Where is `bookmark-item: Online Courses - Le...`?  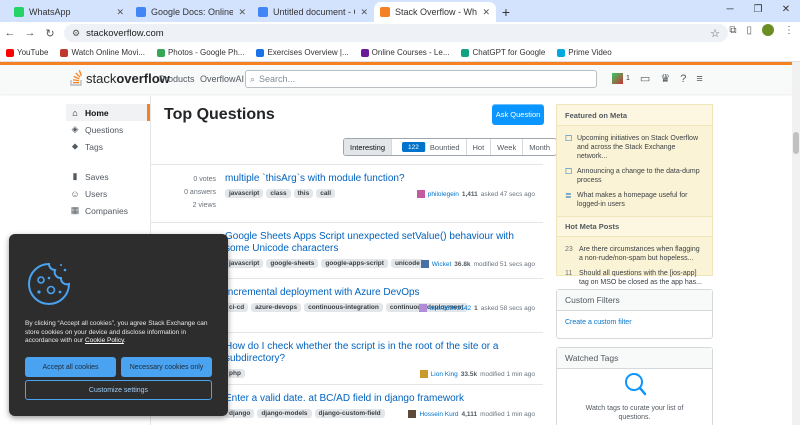 bookmark-item: Online Courses - Le... is located at coordinates (404, 52).